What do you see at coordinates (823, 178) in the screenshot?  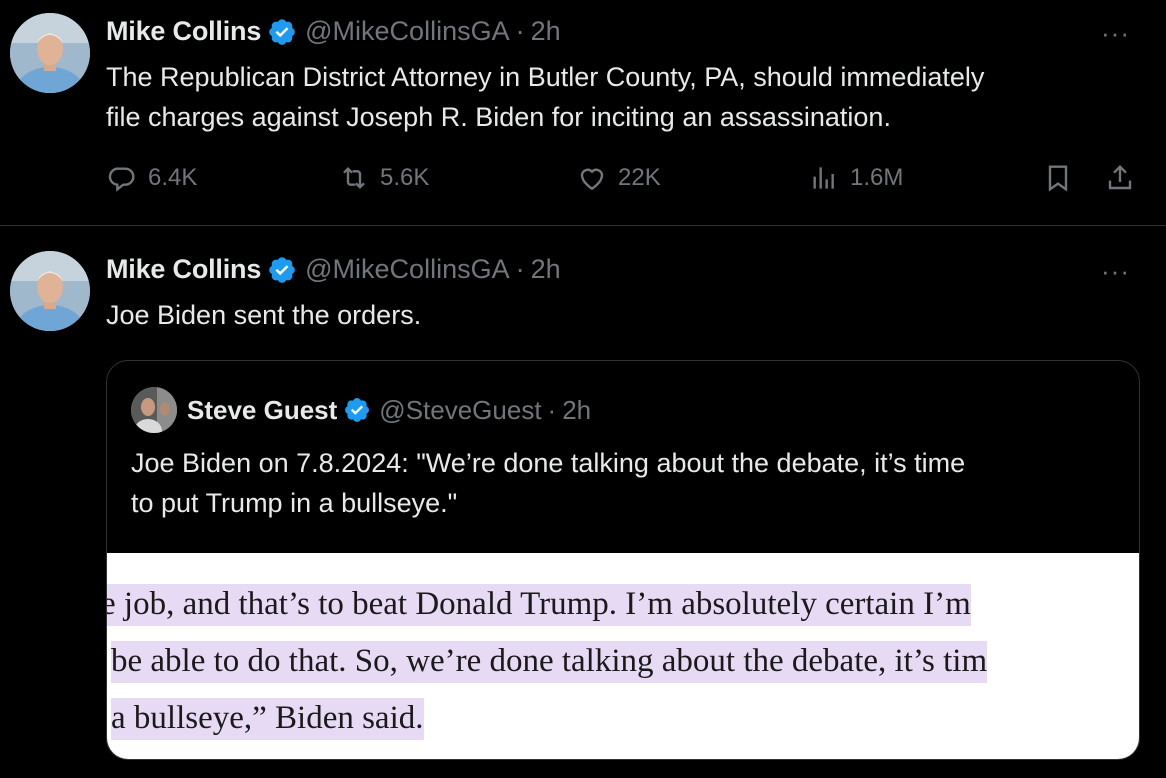 I see `views-icon` at bounding box center [823, 178].